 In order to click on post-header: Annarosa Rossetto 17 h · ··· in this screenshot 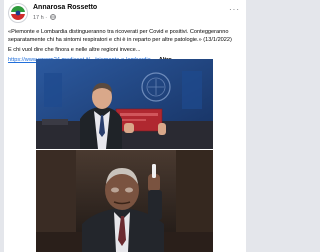, I will do `click(125, 14)`.